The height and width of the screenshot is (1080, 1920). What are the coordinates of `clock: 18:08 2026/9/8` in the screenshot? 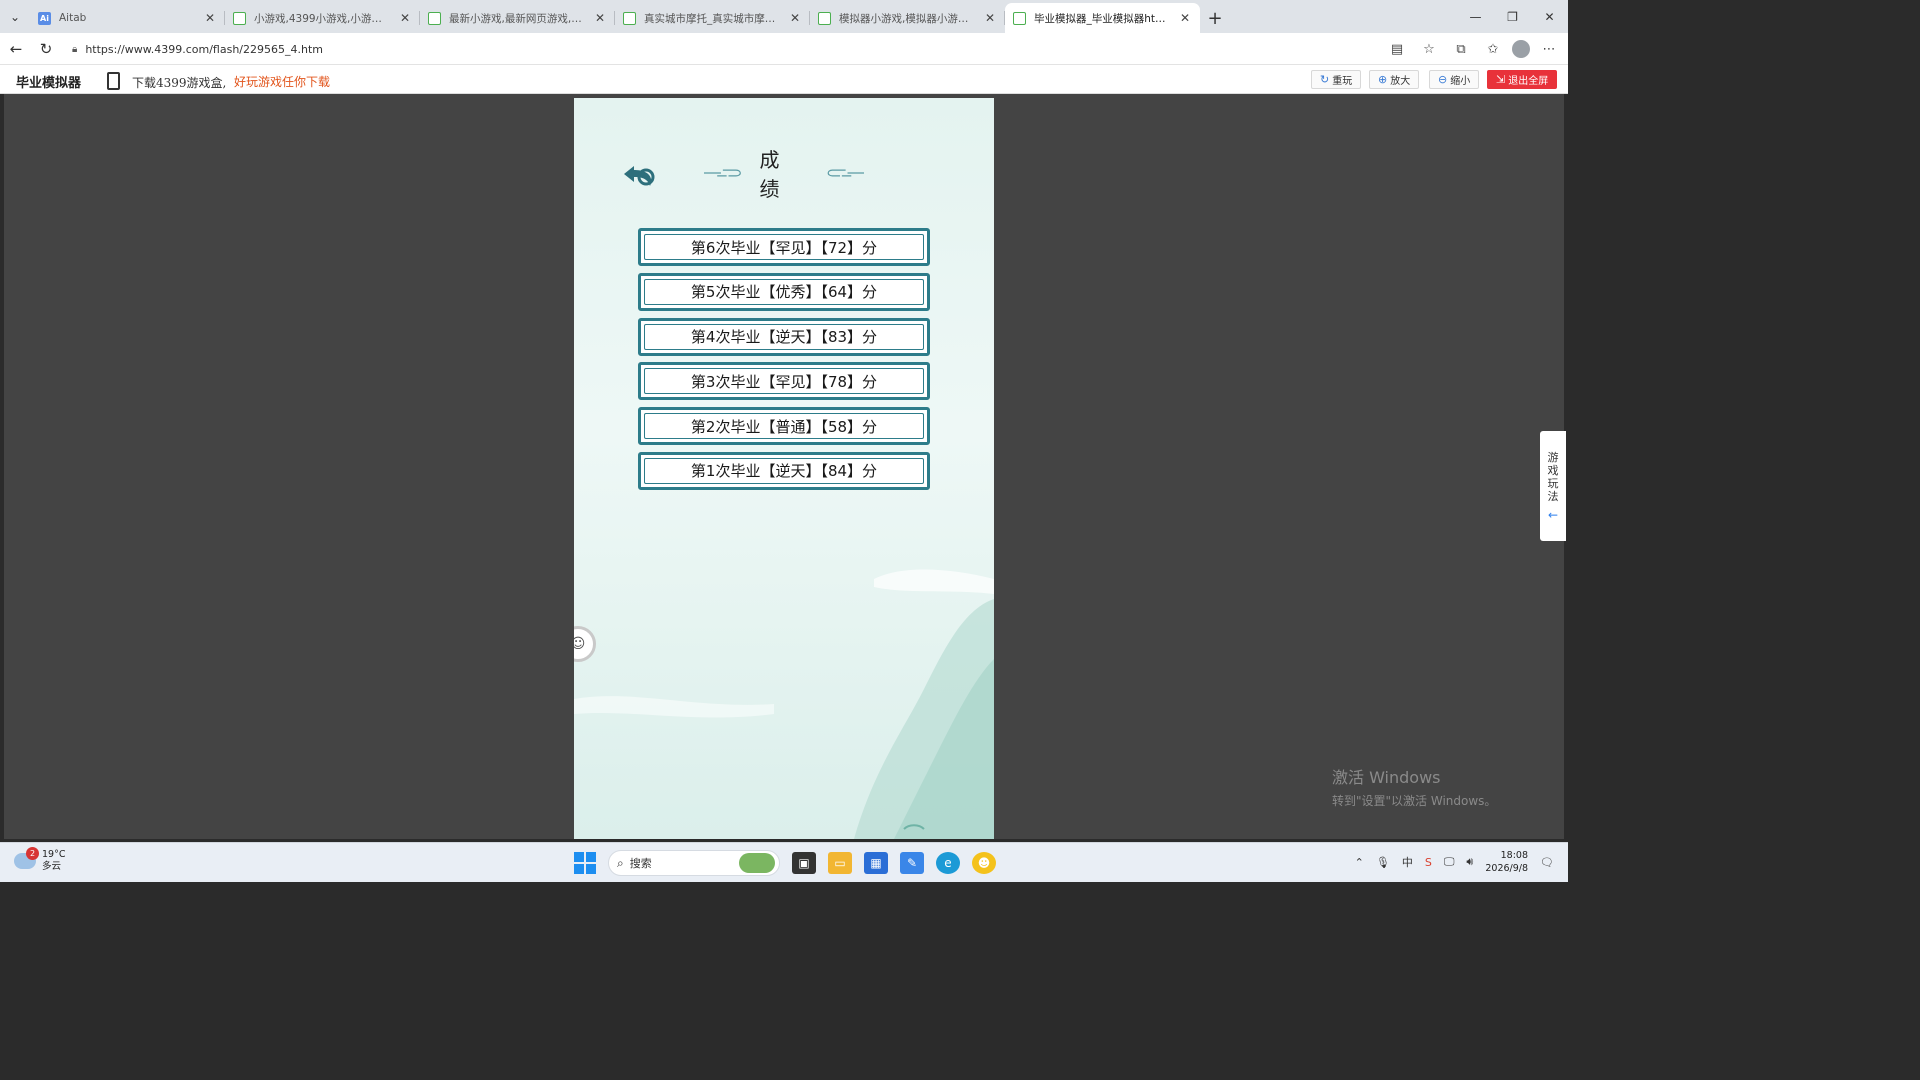 It's located at (1506, 862).